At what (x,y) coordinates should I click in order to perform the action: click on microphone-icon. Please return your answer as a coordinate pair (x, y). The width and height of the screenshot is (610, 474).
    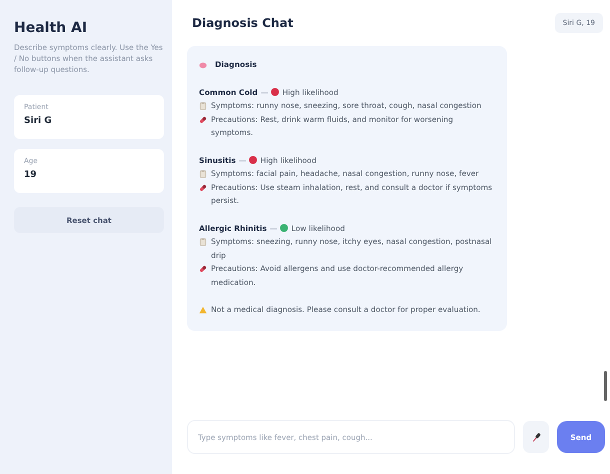
    Looking at the image, I should click on (536, 437).